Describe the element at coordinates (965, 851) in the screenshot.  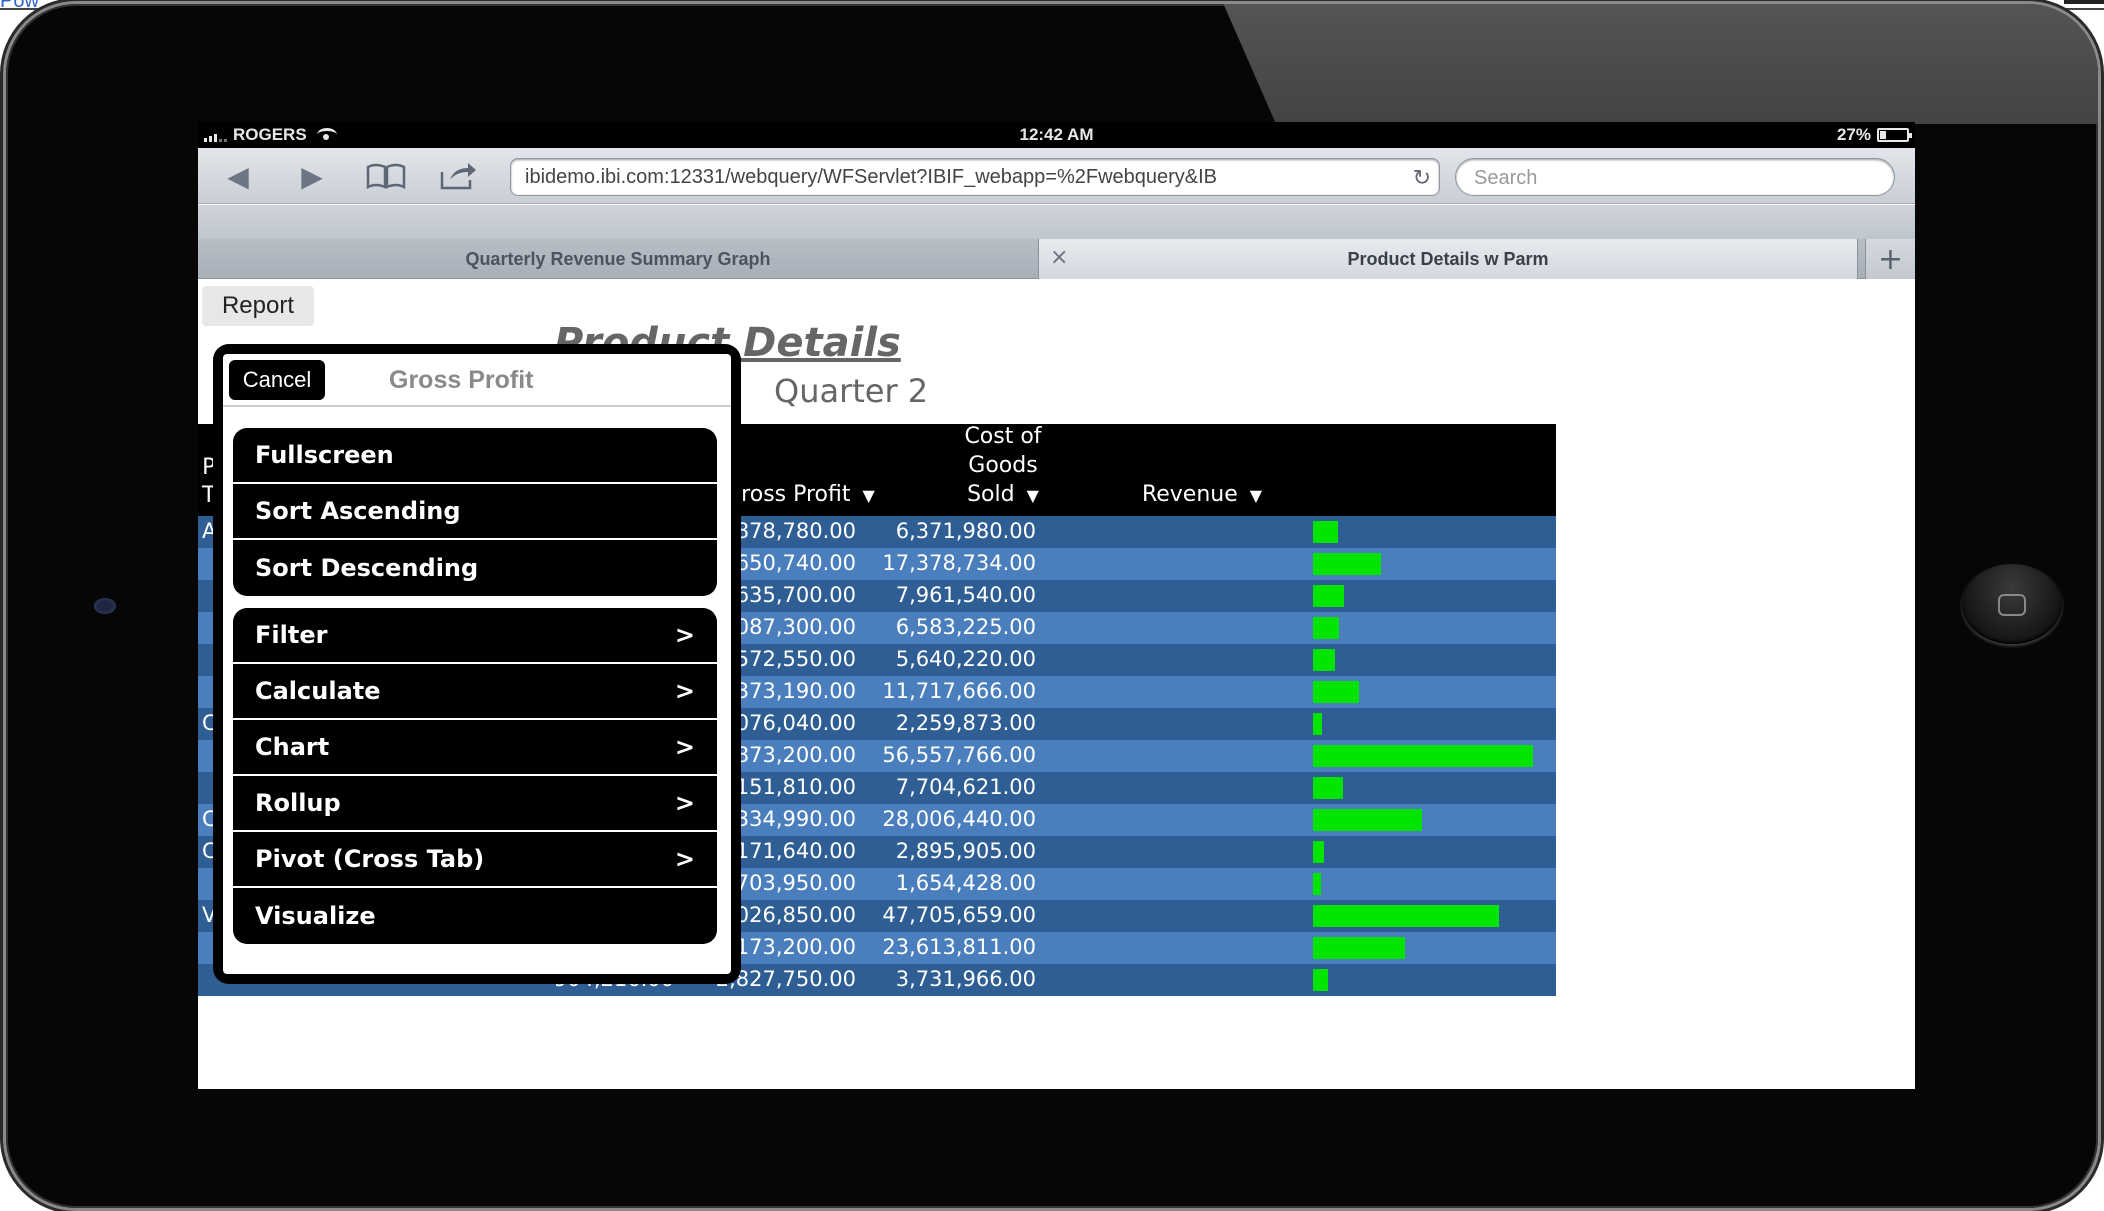
I see `revenue-cell: 2,895,905.00` at that location.